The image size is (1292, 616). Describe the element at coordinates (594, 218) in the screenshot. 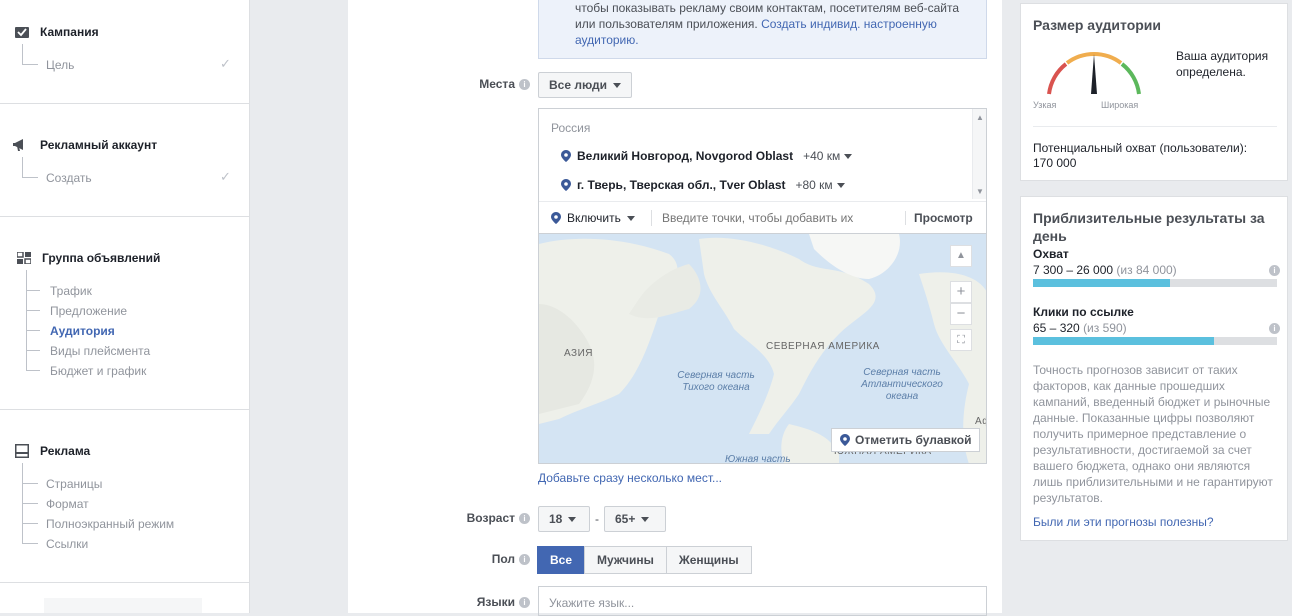

I see `include-label: Включить` at that location.